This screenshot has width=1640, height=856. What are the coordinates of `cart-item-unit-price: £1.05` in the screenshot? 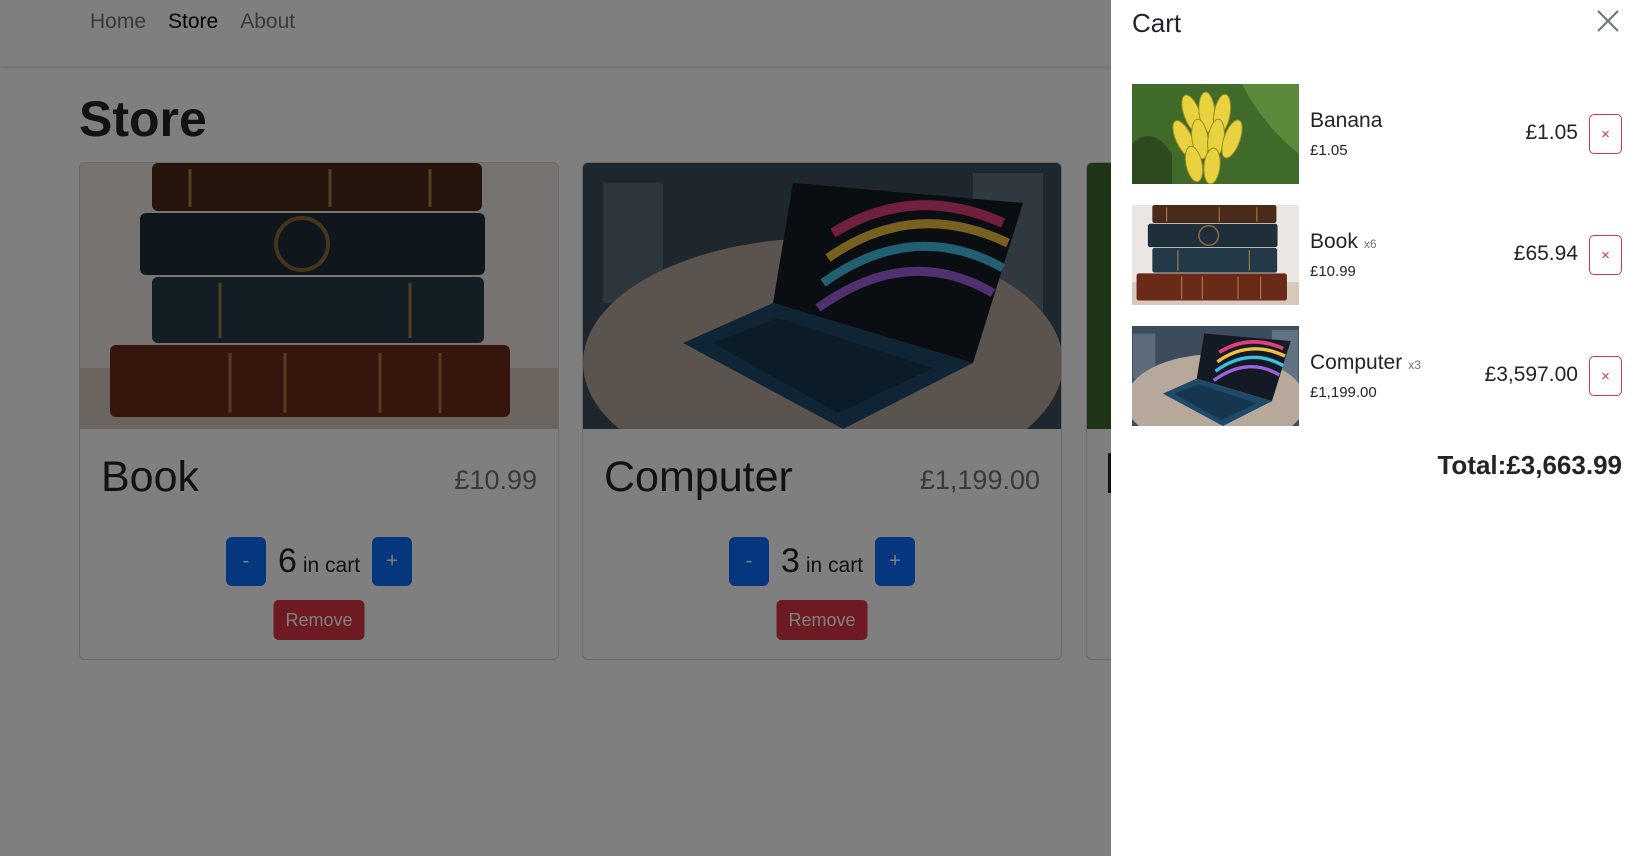 It's located at (1329, 150).